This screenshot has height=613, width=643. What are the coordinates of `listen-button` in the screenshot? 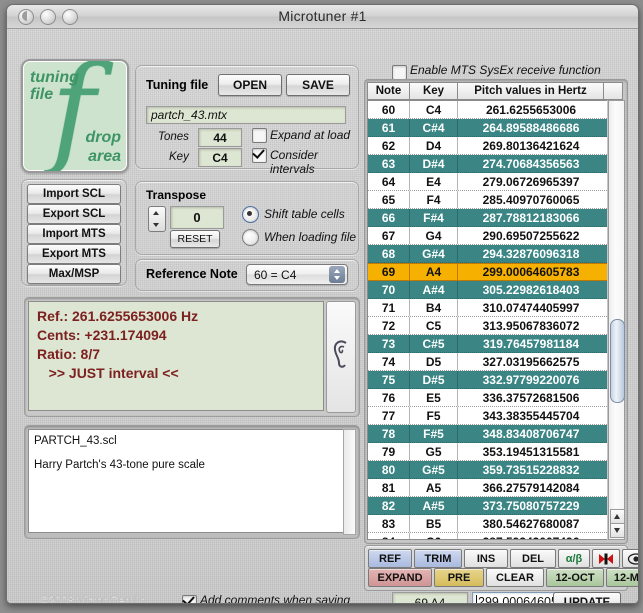 It's located at (341, 357).